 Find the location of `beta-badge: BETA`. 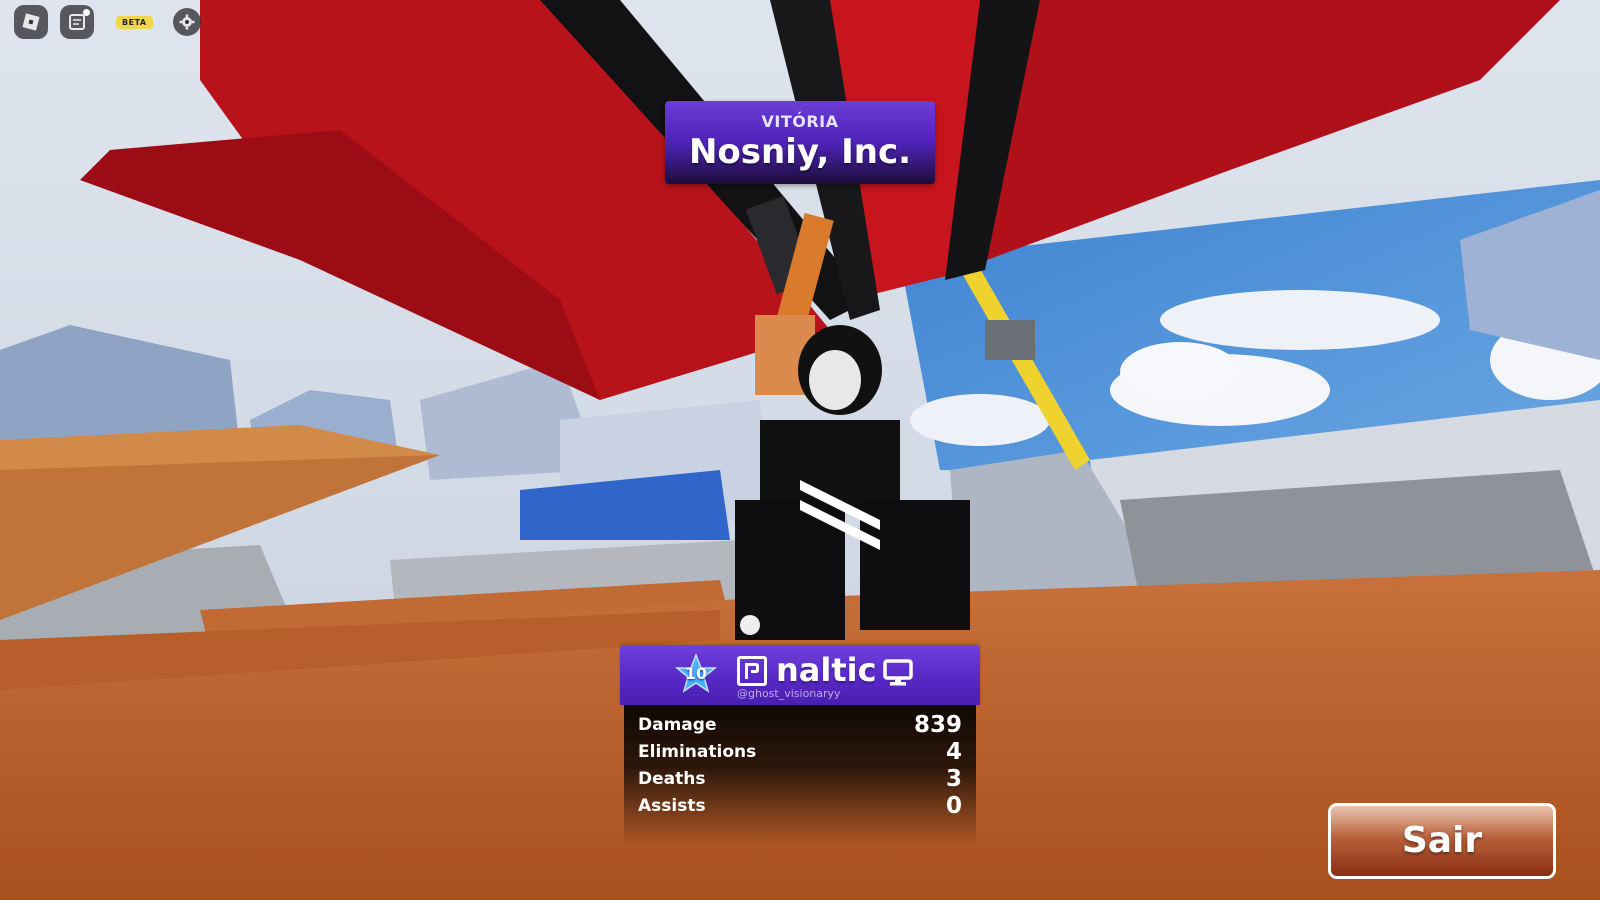

beta-badge: BETA is located at coordinates (134, 22).